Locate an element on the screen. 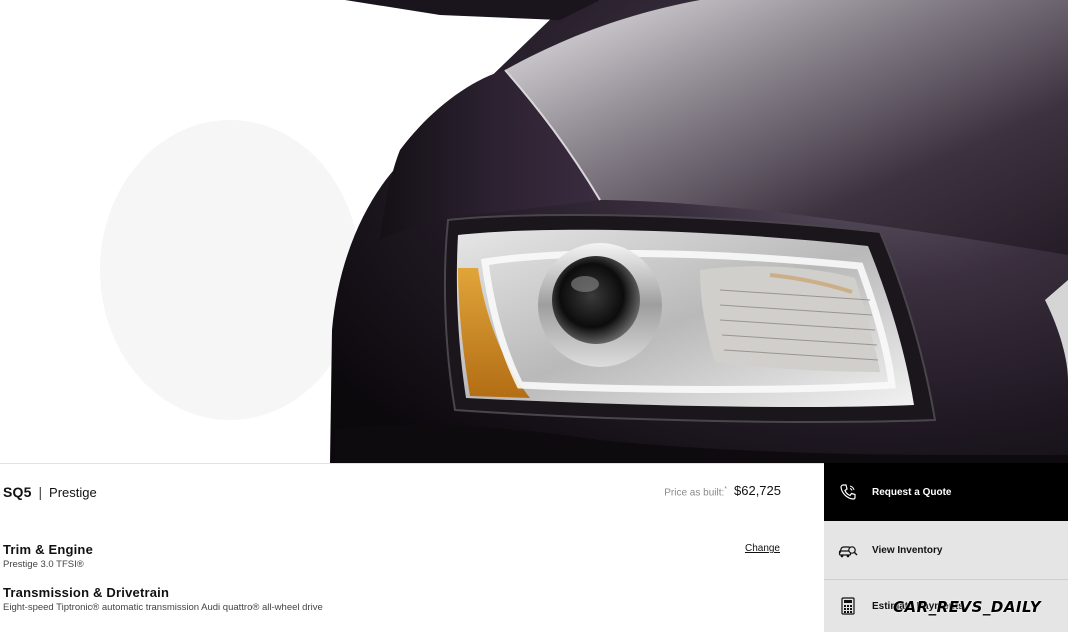 Image resolution: width=1068 pixels, height=632 pixels. trim-engine-heading: Trim & Engine is located at coordinates (48, 549).